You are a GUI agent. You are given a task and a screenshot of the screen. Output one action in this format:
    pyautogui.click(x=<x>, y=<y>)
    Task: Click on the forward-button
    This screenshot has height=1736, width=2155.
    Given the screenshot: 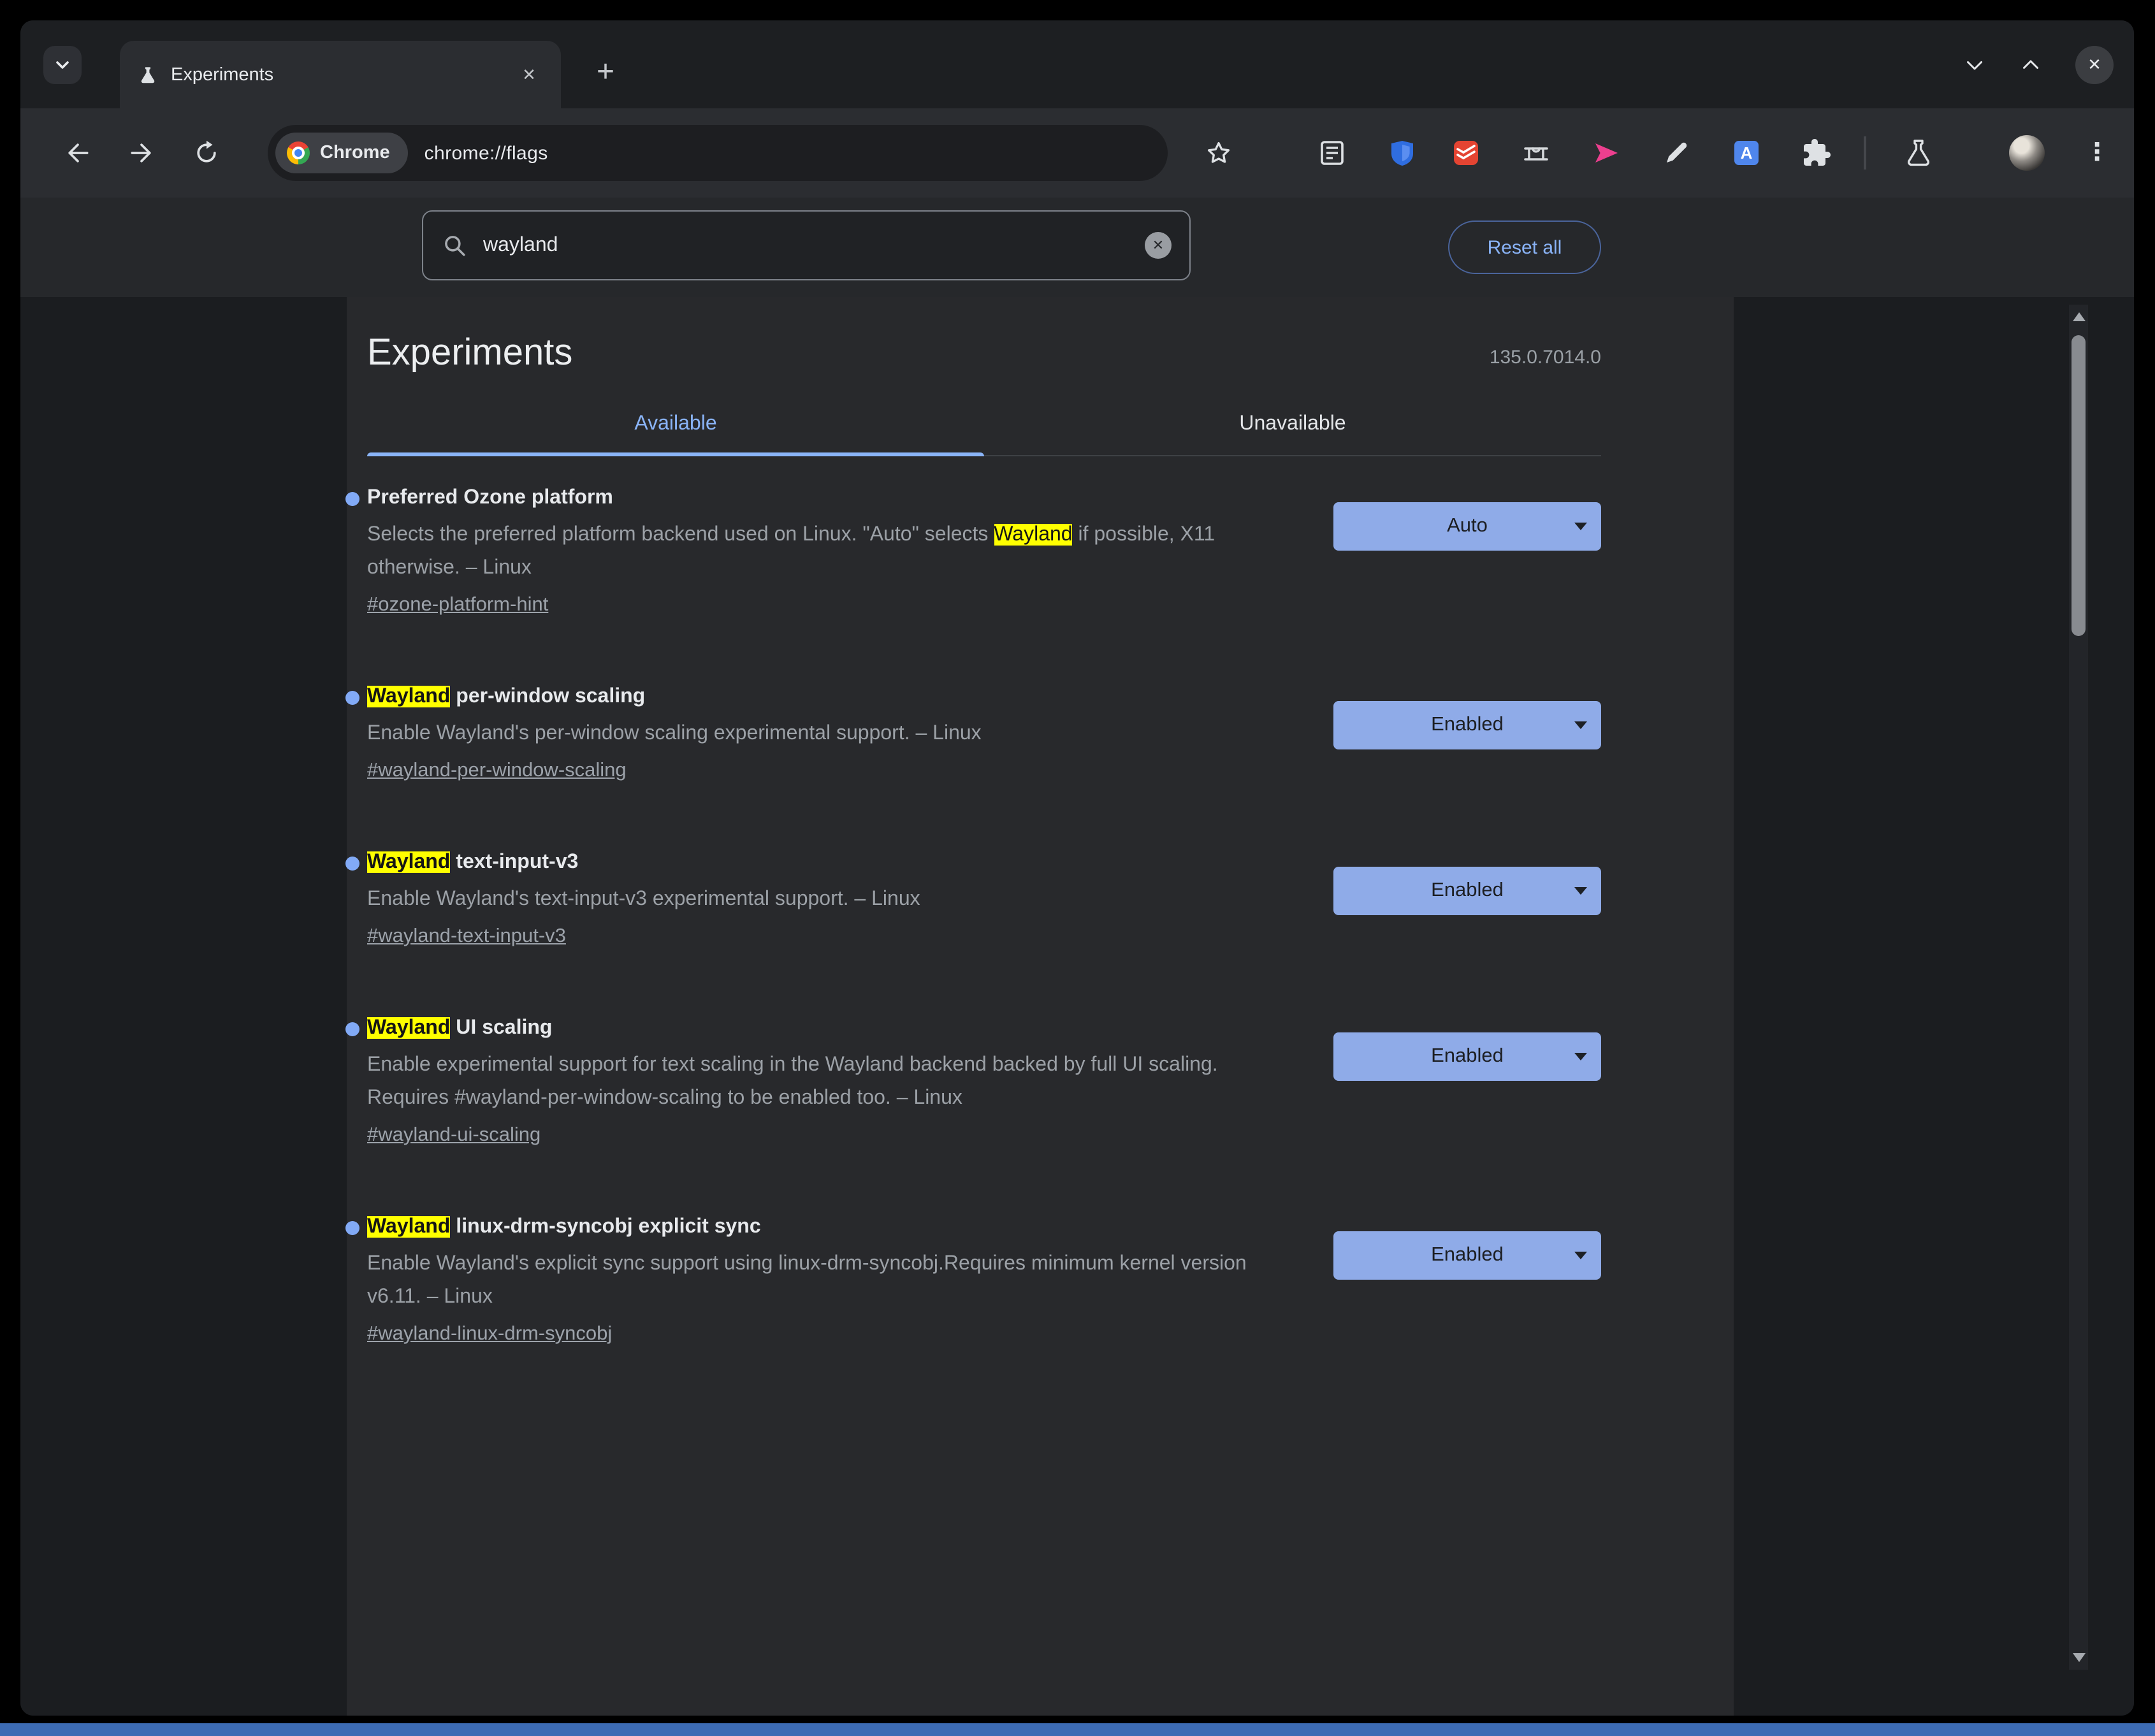 What is the action you would take?
    pyautogui.click(x=141, y=153)
    